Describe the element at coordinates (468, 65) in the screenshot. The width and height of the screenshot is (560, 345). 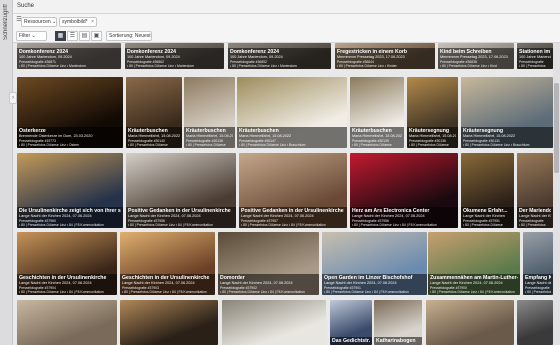
I see `tile-collections: • 80 | Pressefotos Diözese Linz • Kind` at that location.